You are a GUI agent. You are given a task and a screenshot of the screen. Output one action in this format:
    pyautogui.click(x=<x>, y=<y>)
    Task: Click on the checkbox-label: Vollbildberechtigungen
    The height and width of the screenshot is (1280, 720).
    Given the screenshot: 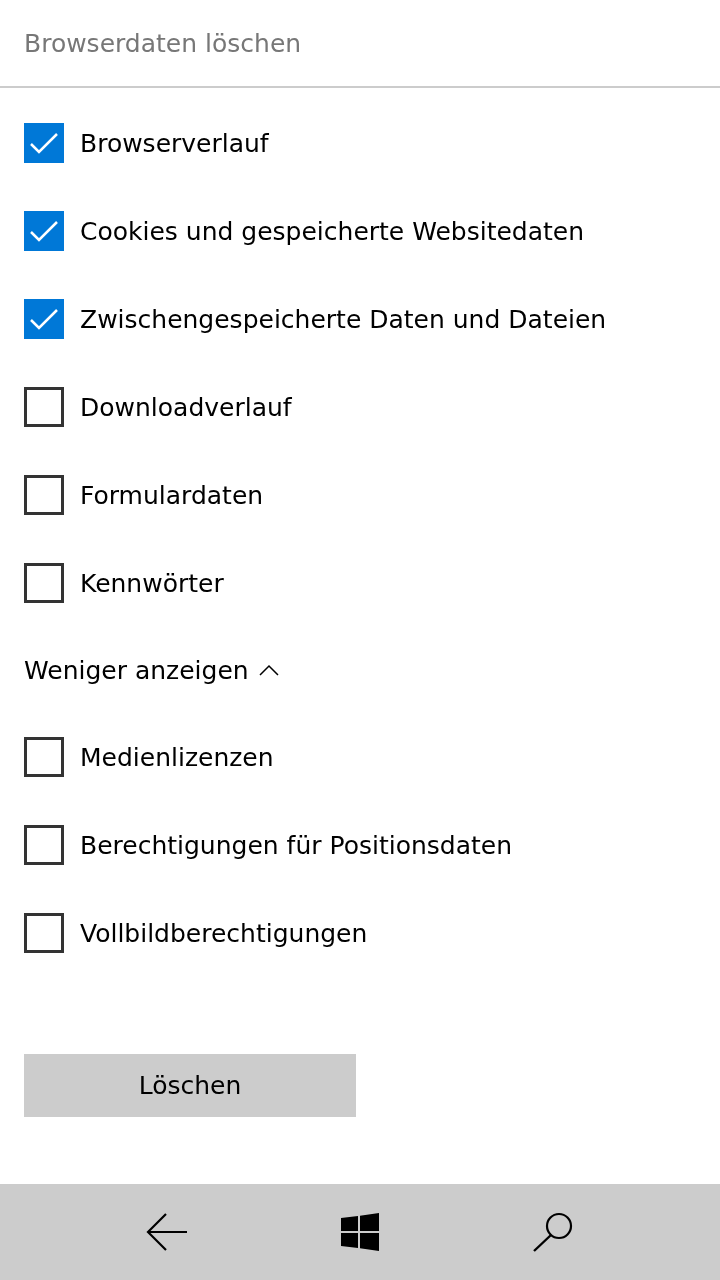 What is the action you would take?
    pyautogui.click(x=224, y=933)
    